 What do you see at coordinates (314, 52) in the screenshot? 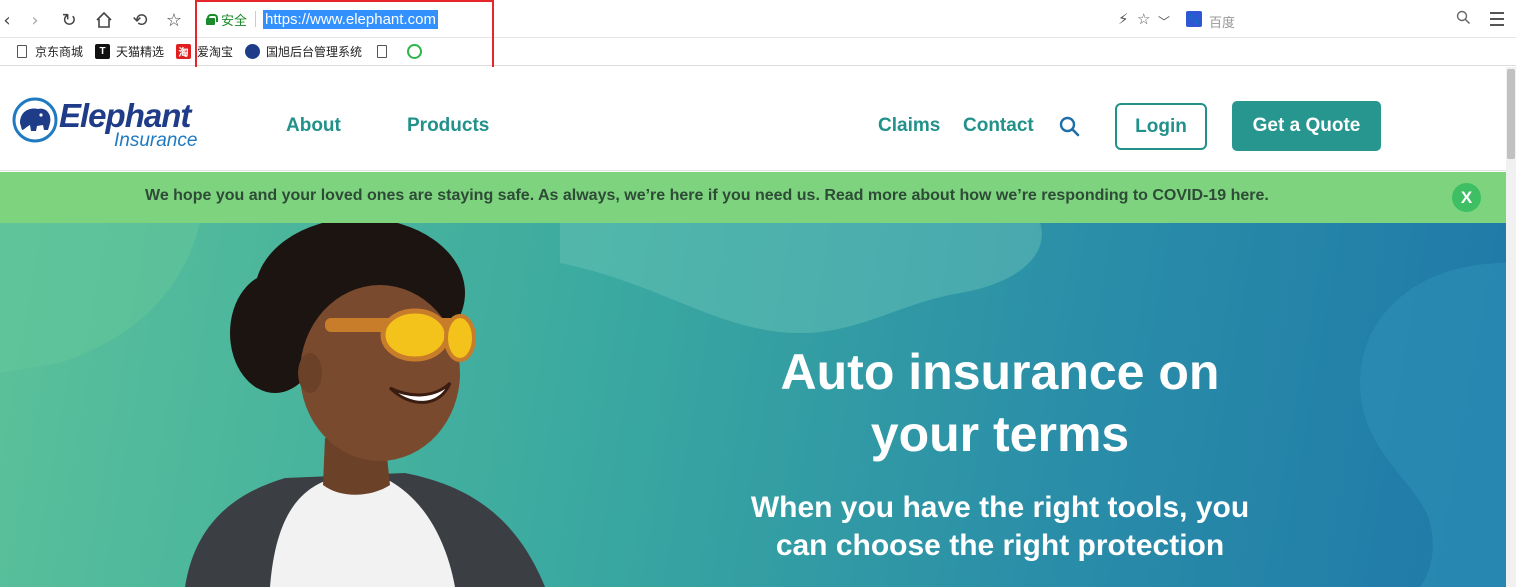
I see `bookmark-label: 国旭后台管理系统` at bounding box center [314, 52].